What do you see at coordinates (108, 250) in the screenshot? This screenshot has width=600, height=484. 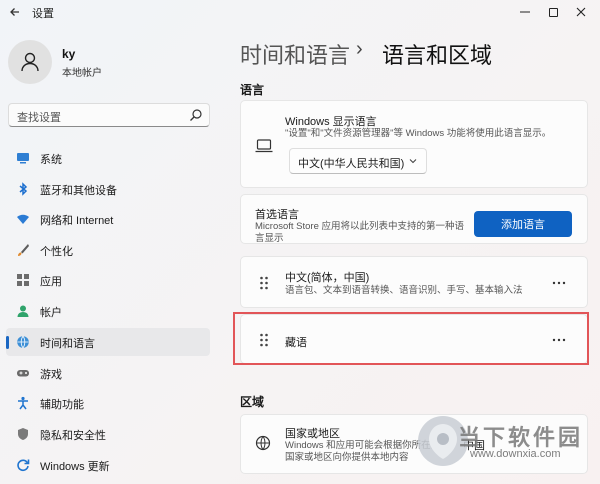 I see `sidebar-item-personalization: 个性化` at bounding box center [108, 250].